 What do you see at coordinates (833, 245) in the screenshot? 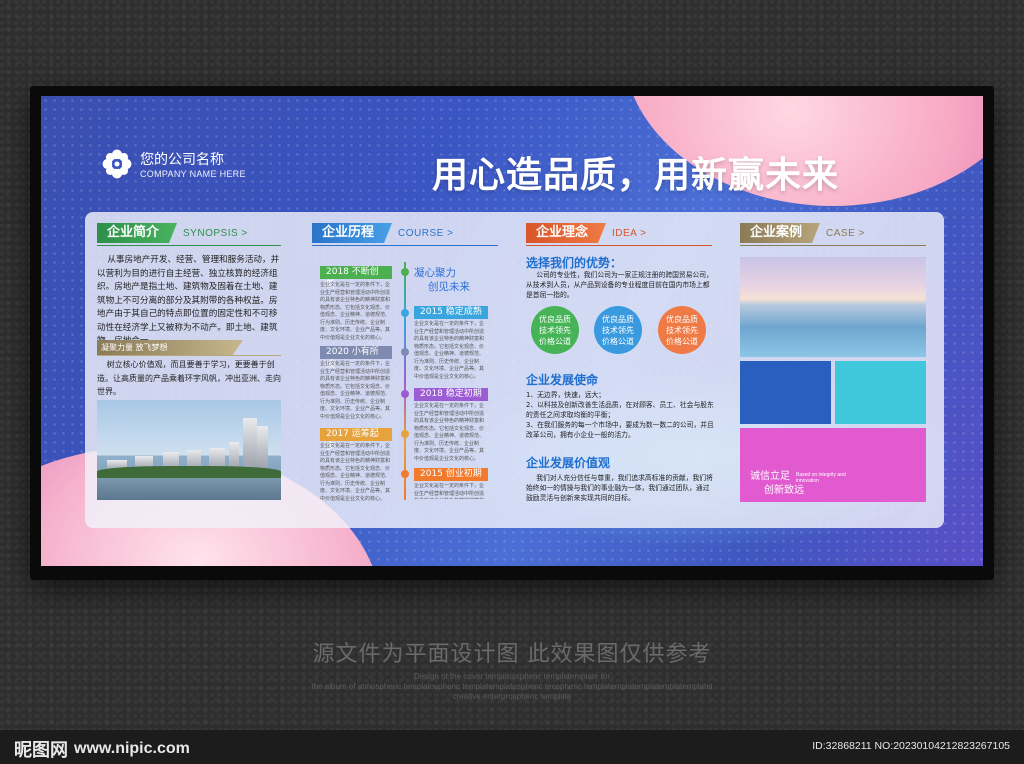
I see `case-underline` at bounding box center [833, 245].